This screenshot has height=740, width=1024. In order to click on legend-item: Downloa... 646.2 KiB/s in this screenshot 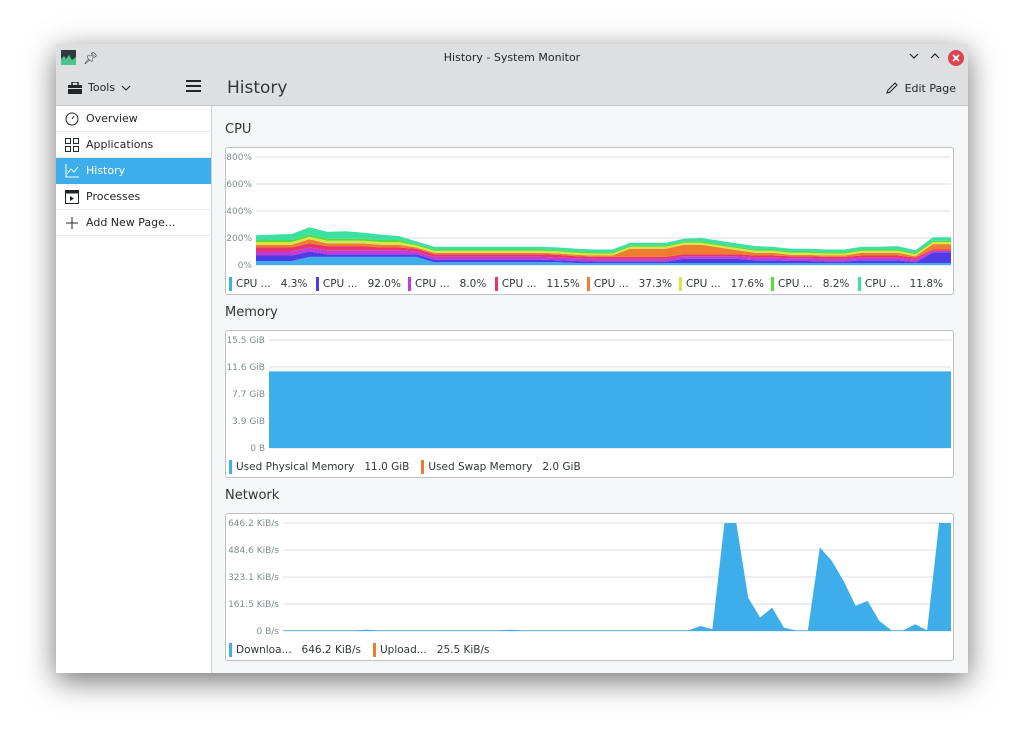, I will do `click(295, 650)`.